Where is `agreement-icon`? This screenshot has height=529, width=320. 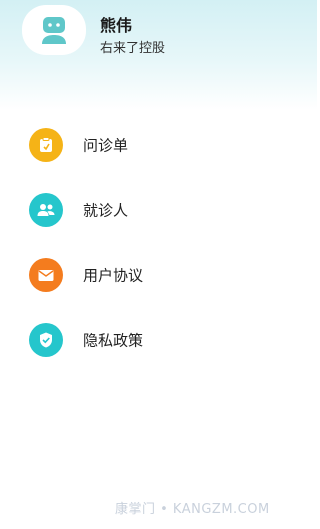
agreement-icon is located at coordinates (46, 274).